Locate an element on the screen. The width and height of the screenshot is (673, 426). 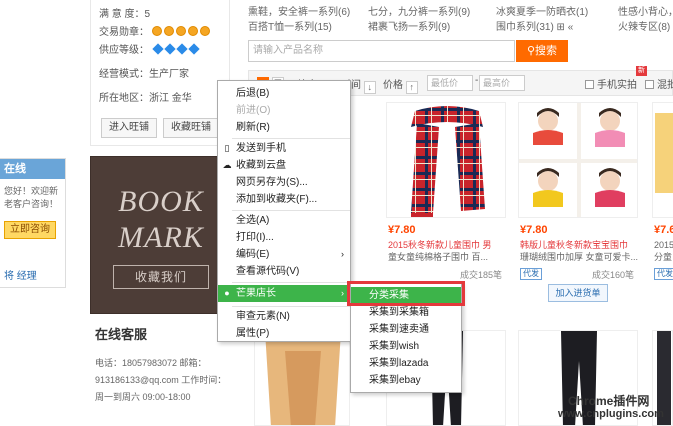
mixed-batch-filter: 混批 is located at coordinates (659, 83).